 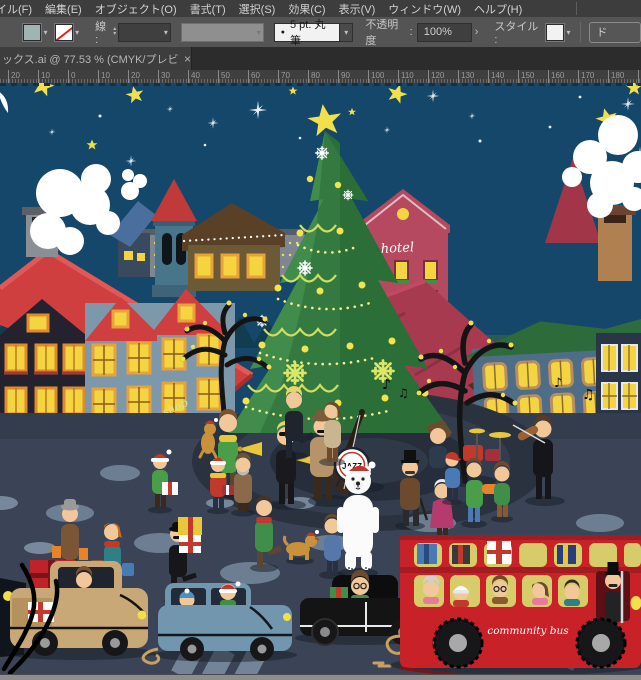 What do you see at coordinates (16, 9) in the screenshot?
I see `menu-item-file: ファイル(F)` at bounding box center [16, 9].